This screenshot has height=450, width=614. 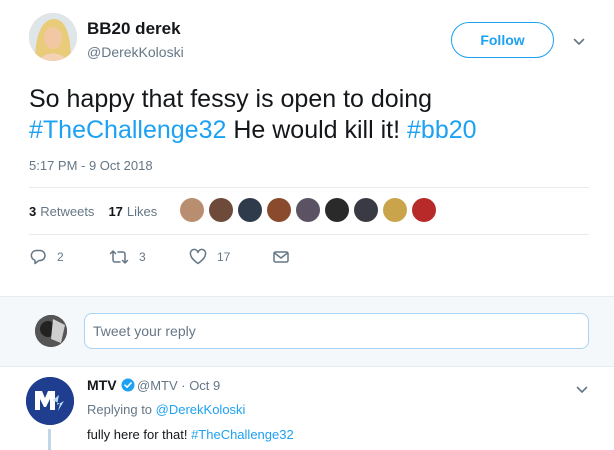 I want to click on retweets-count: 3, so click(x=33, y=211).